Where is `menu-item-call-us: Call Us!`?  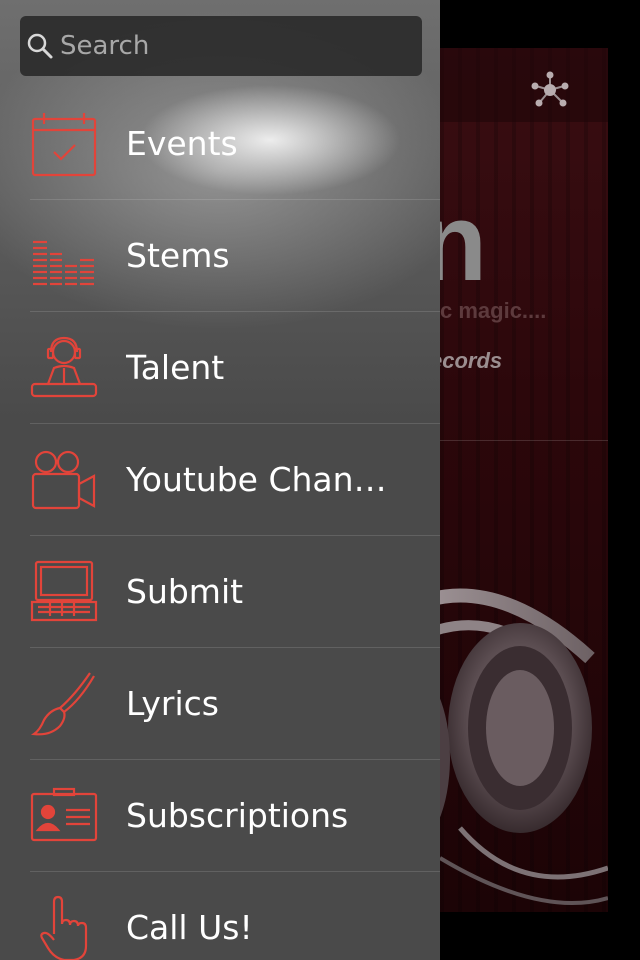
menu-item-call-us: Call Us! is located at coordinates (235, 916).